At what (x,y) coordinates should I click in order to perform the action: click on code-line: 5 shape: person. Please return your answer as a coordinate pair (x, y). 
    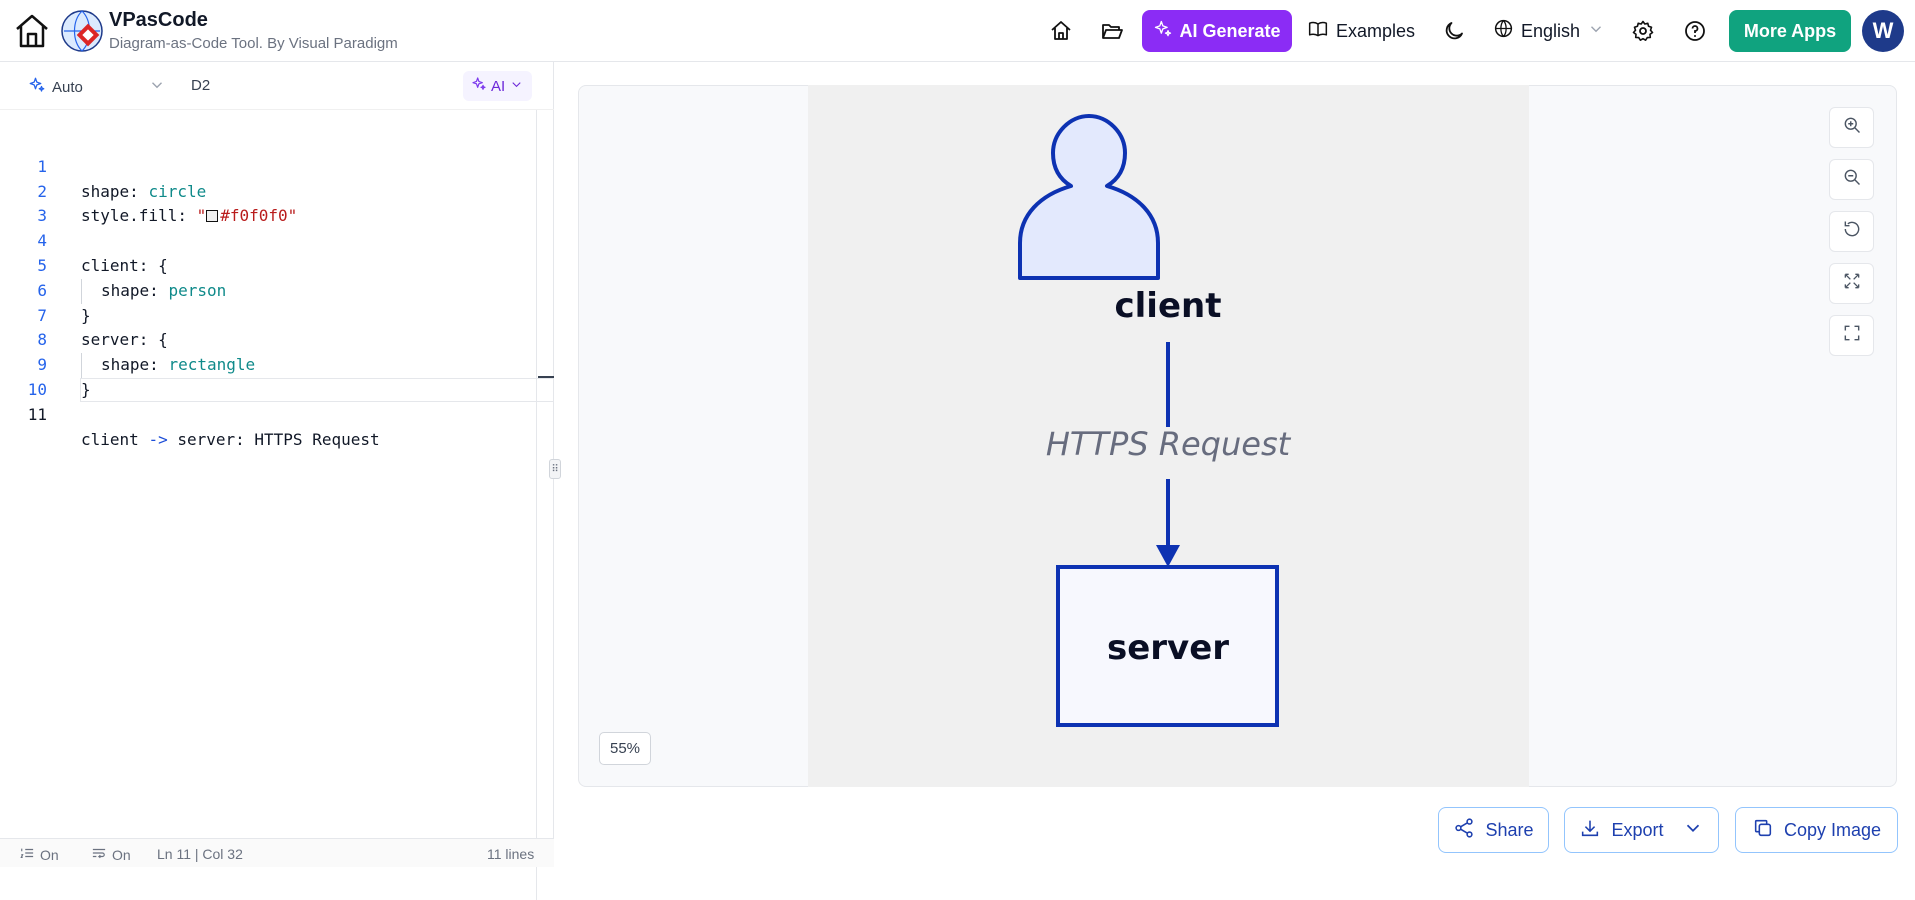
    Looking at the image, I should click on (277, 266).